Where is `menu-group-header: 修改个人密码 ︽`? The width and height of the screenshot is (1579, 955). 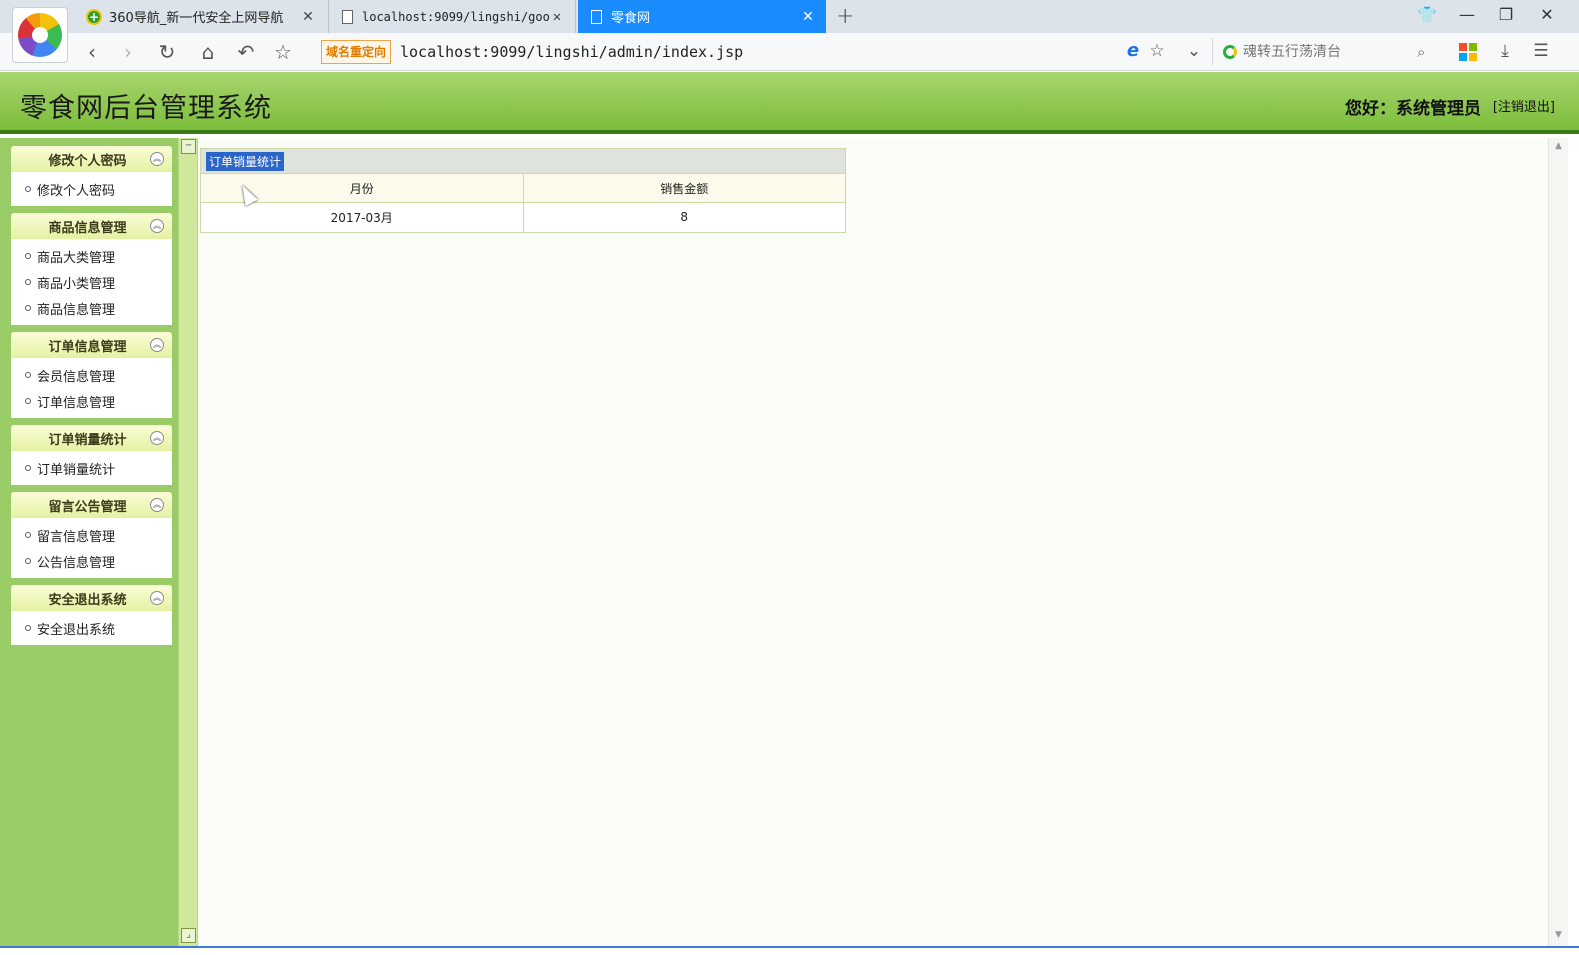 menu-group-header: 修改个人密码 ︽ is located at coordinates (91, 159).